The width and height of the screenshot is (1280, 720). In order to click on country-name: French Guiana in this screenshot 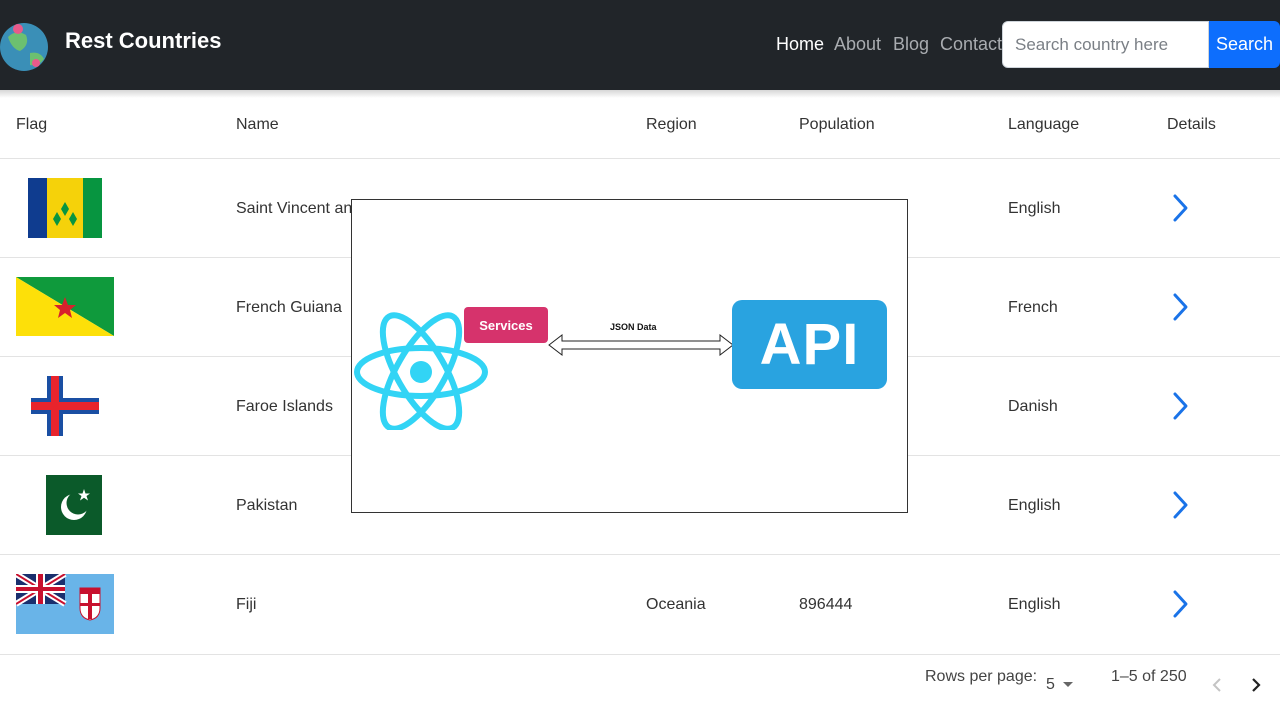, I will do `click(289, 307)`.